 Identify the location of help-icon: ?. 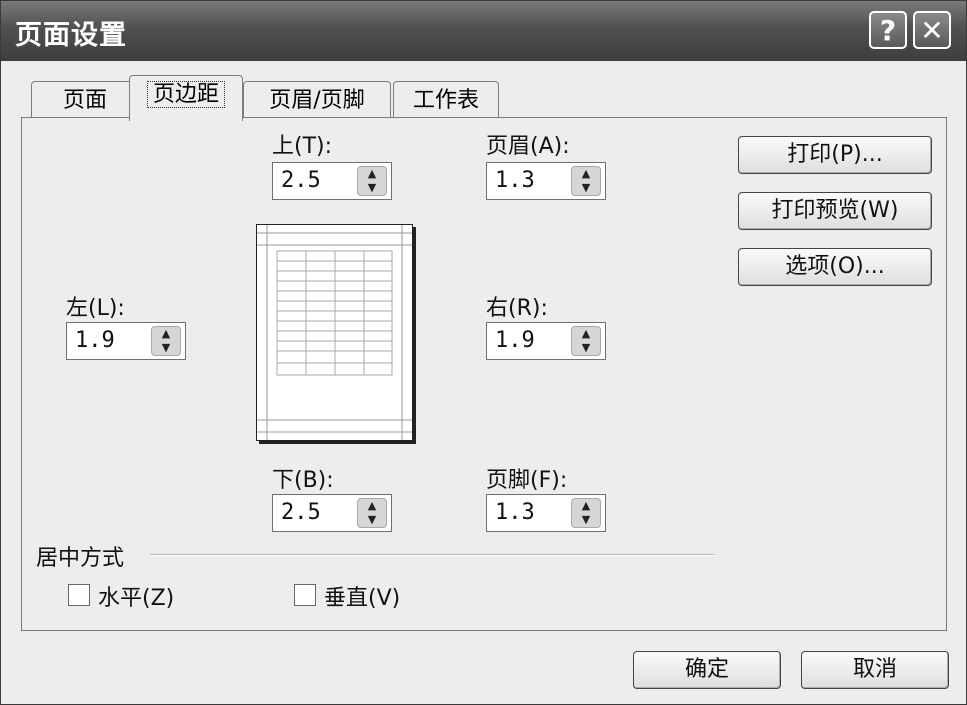
(888, 30).